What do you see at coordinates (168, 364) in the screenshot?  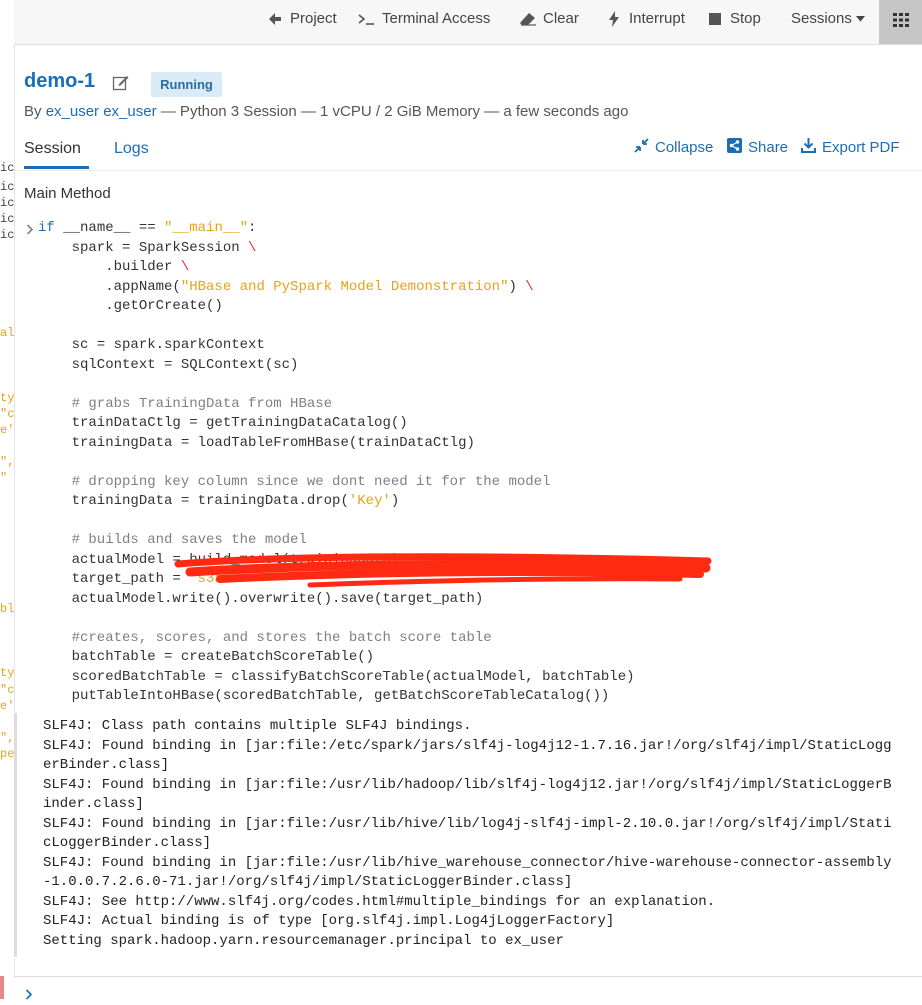 I see `code-line: sqlContext = SQLContext(sc)` at bounding box center [168, 364].